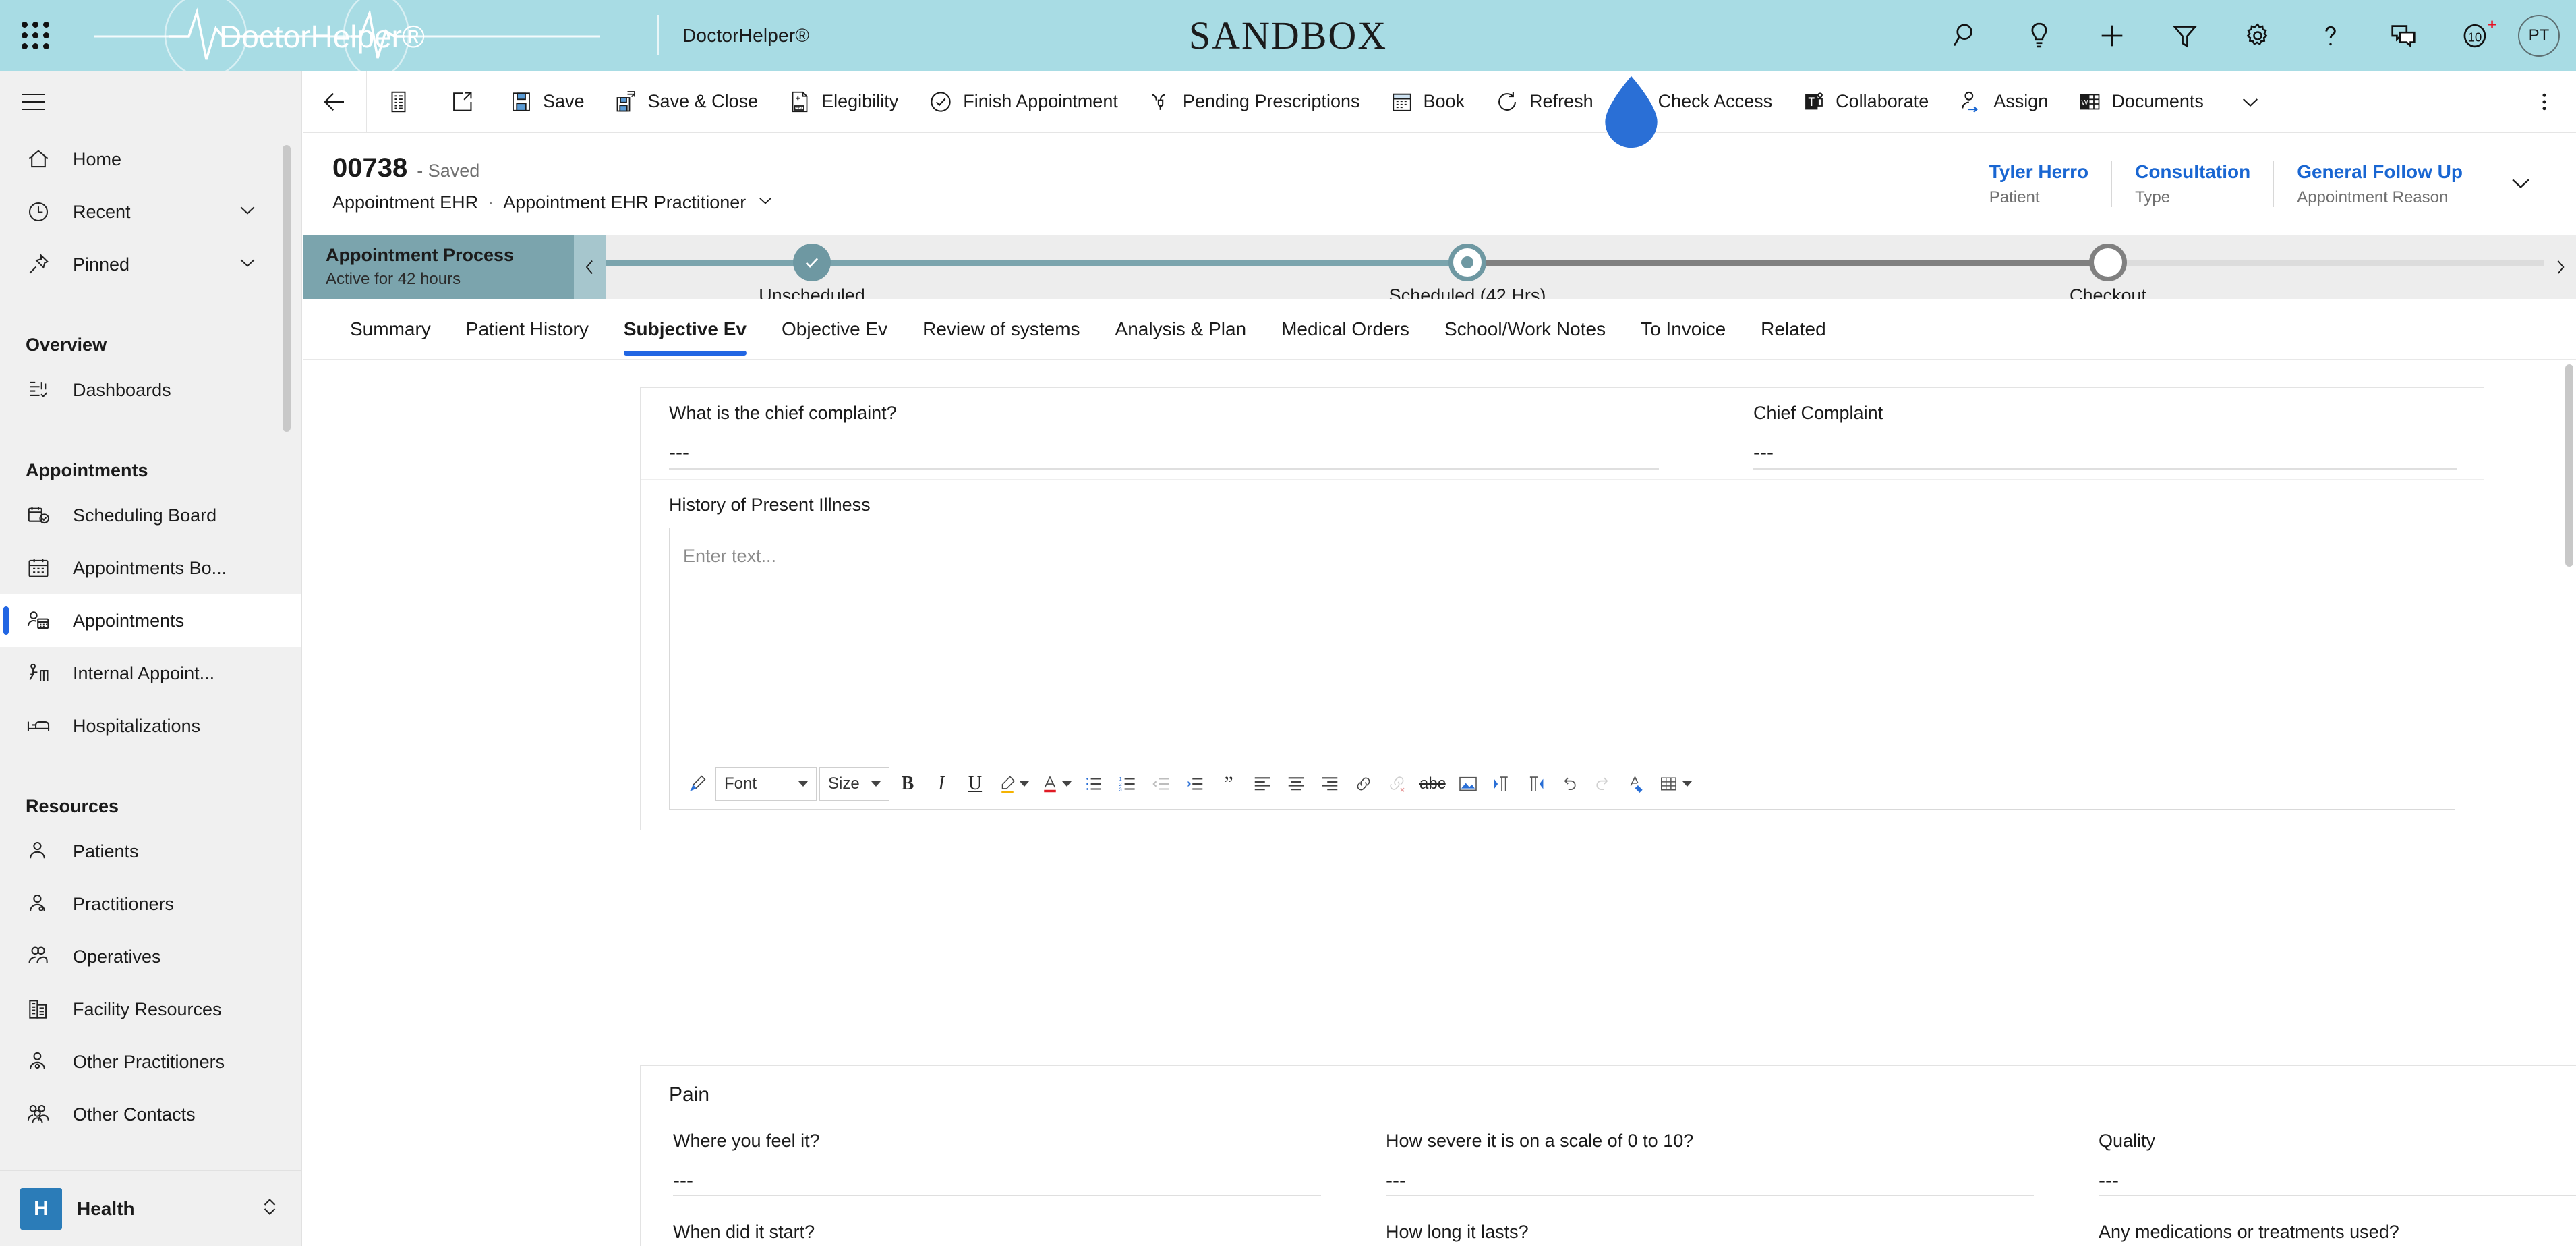 The height and width of the screenshot is (1246, 2576). What do you see at coordinates (334, 102) in the screenshot?
I see `back-button` at bounding box center [334, 102].